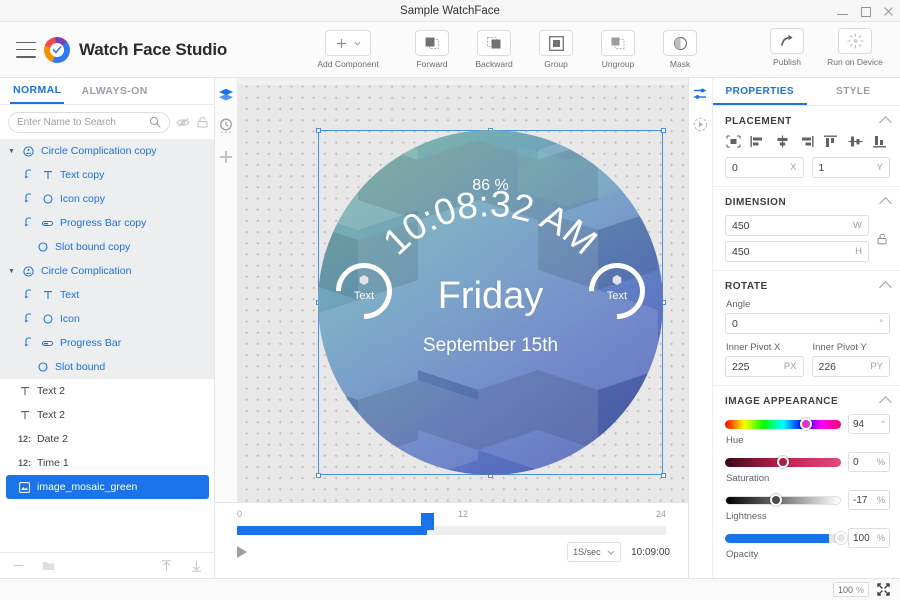 This screenshot has height=600, width=900. I want to click on aspect-ratio-lock-open-icon, so click(882, 239).